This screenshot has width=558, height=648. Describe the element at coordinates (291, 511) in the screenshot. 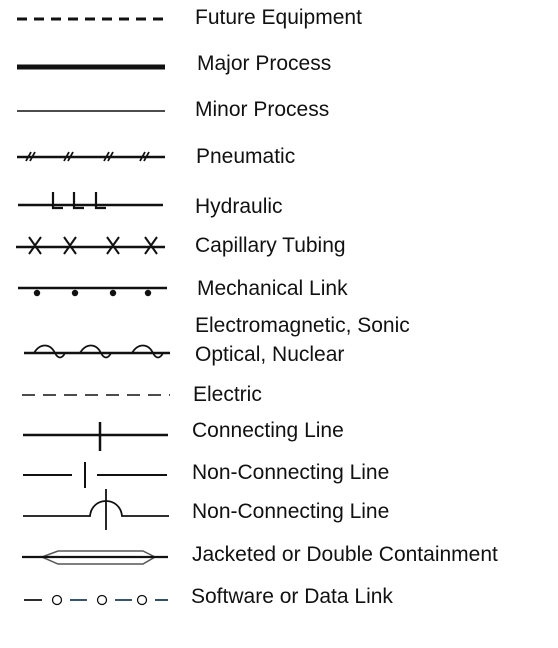

I see `label-non-connecting-hop-line: Non-Connecting Line` at that location.